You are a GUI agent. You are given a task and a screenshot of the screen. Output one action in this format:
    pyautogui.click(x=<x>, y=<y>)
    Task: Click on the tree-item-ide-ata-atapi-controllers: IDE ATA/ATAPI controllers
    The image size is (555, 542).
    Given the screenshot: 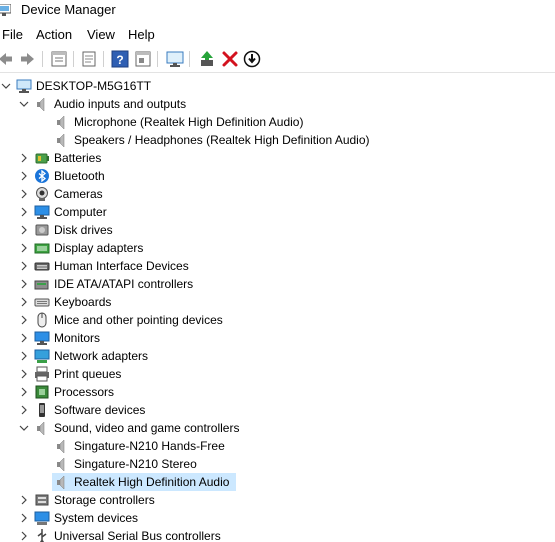 What is the action you would take?
    pyautogui.click(x=277, y=284)
    